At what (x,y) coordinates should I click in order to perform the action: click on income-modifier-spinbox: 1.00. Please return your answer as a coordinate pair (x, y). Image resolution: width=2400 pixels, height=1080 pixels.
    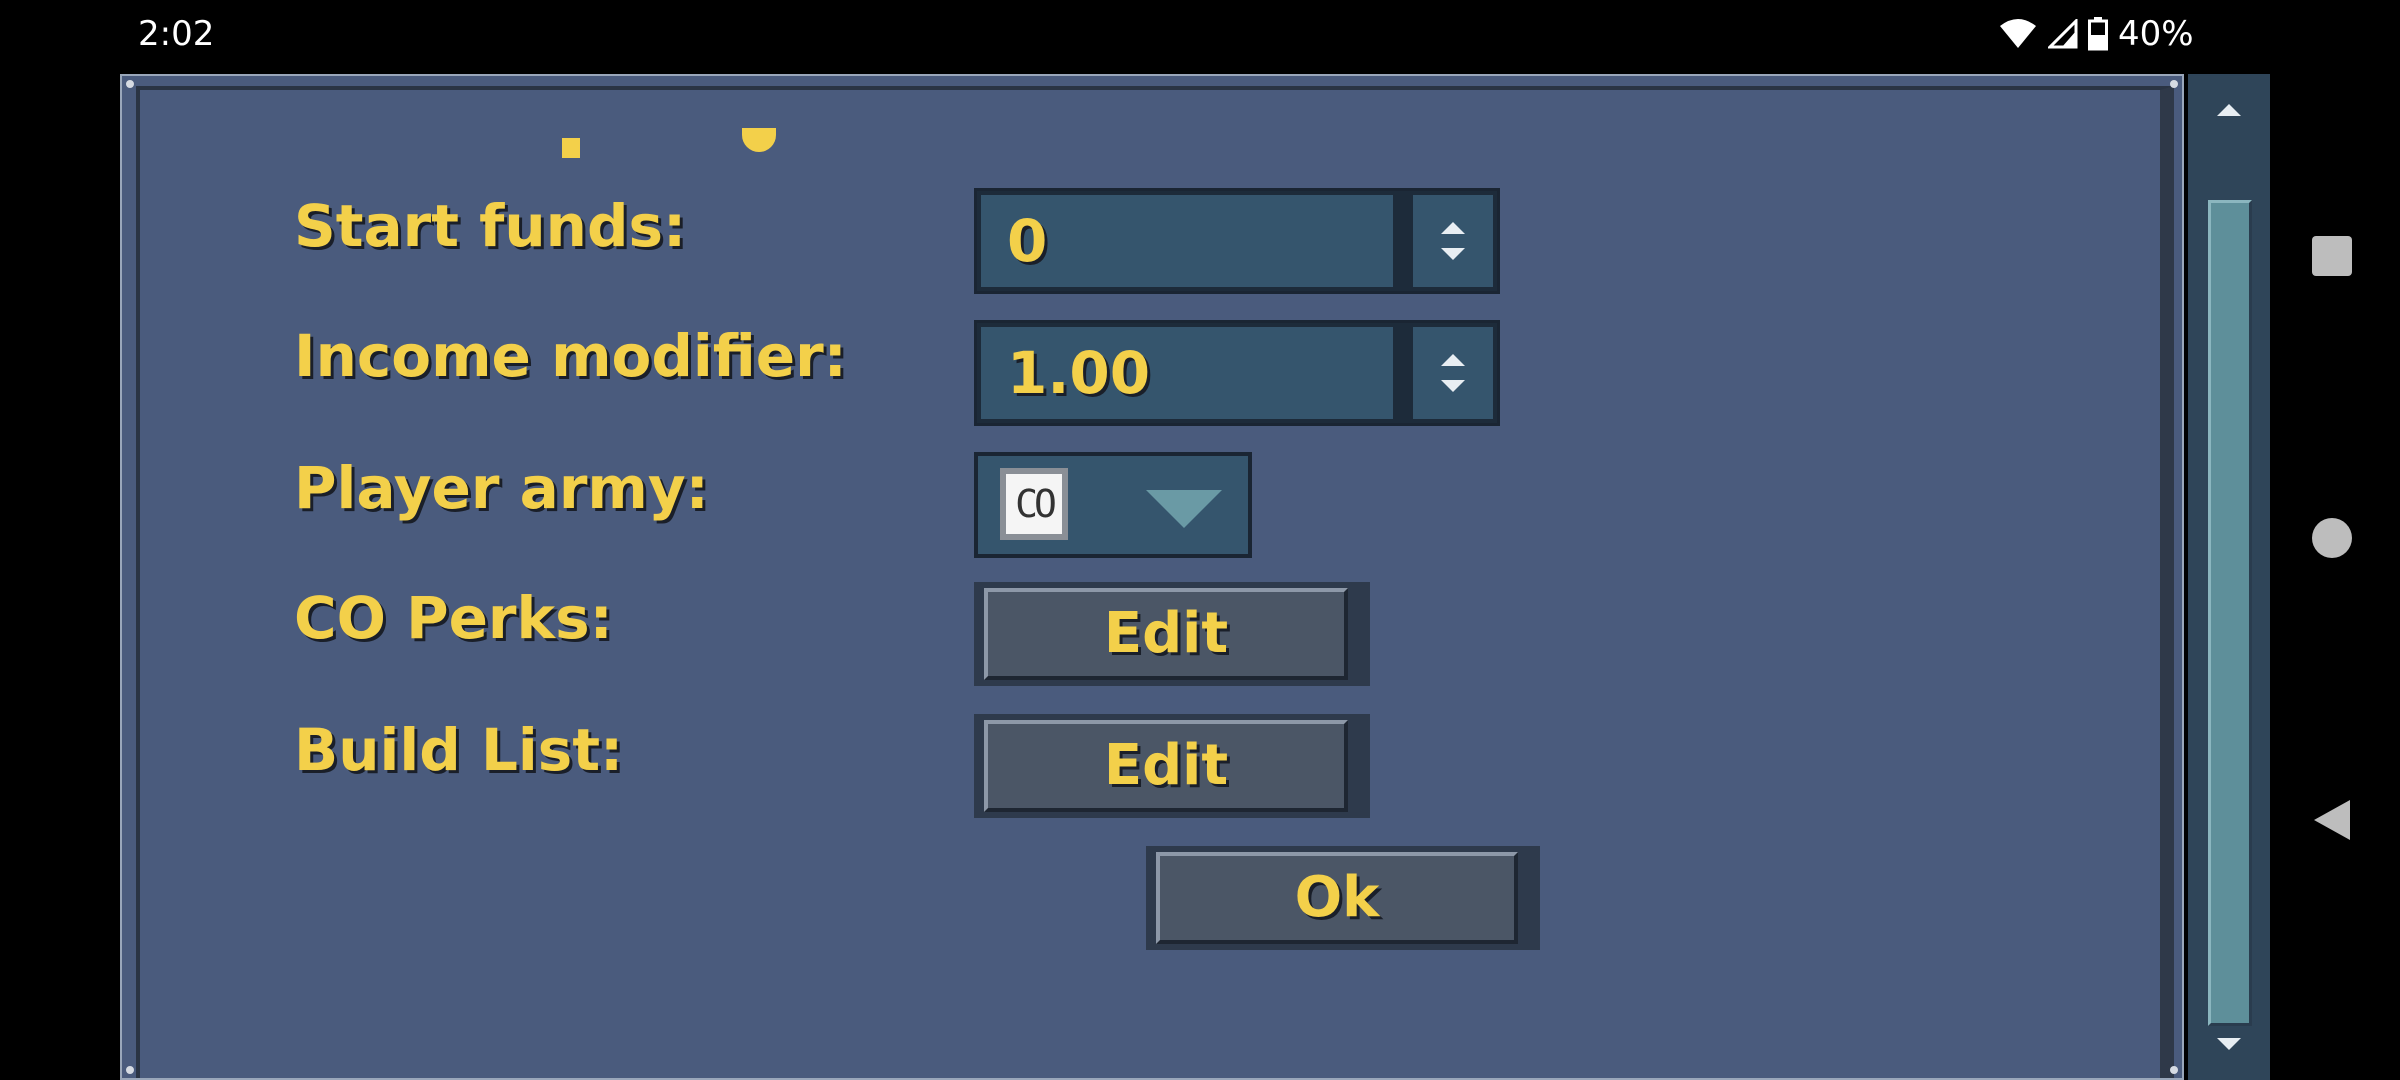
    Looking at the image, I should click on (1237, 373).